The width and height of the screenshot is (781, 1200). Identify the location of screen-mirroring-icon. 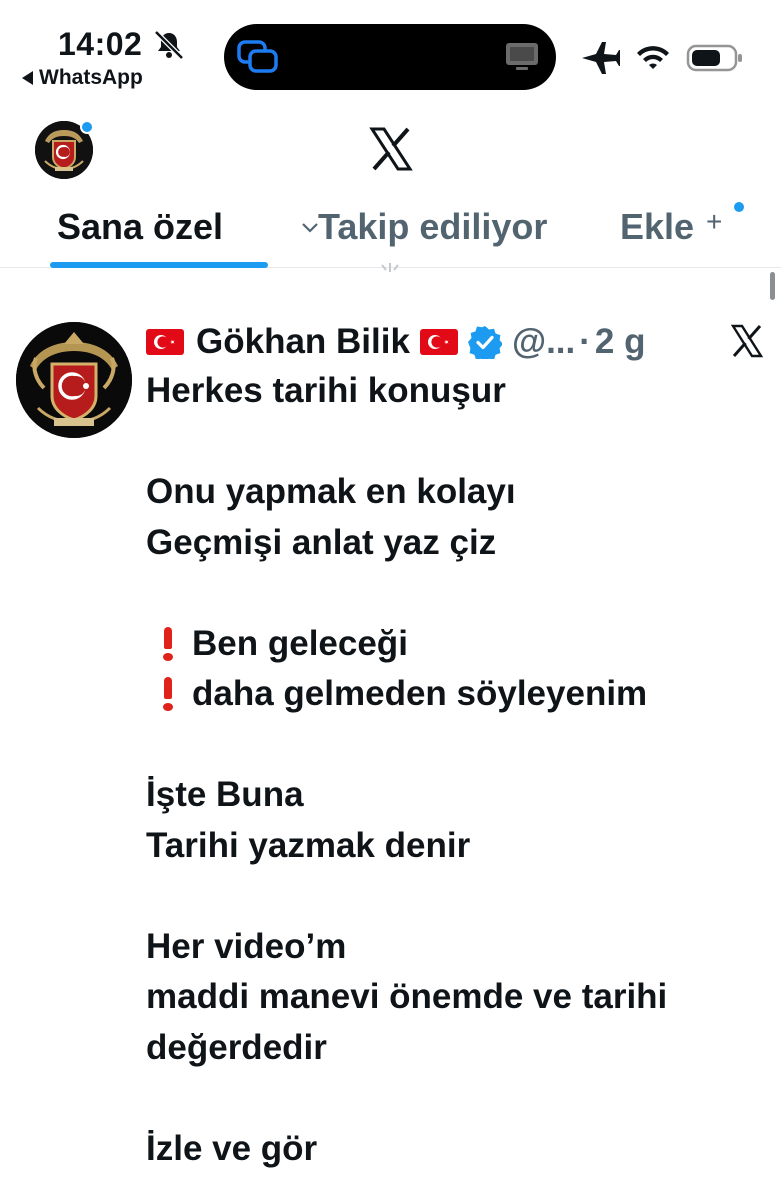
(257, 56).